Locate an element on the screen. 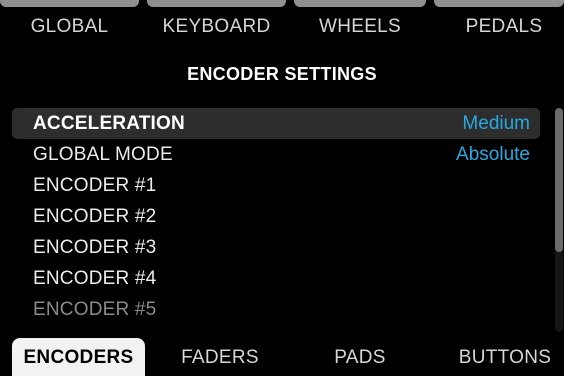  setting-row-global-mode: GLOBAL MODE Absolute is located at coordinates (276, 154).